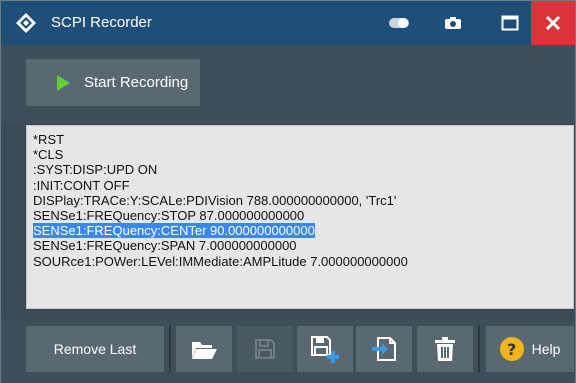 This screenshot has width=576, height=383. I want to click on maximize-icon, so click(510, 23).